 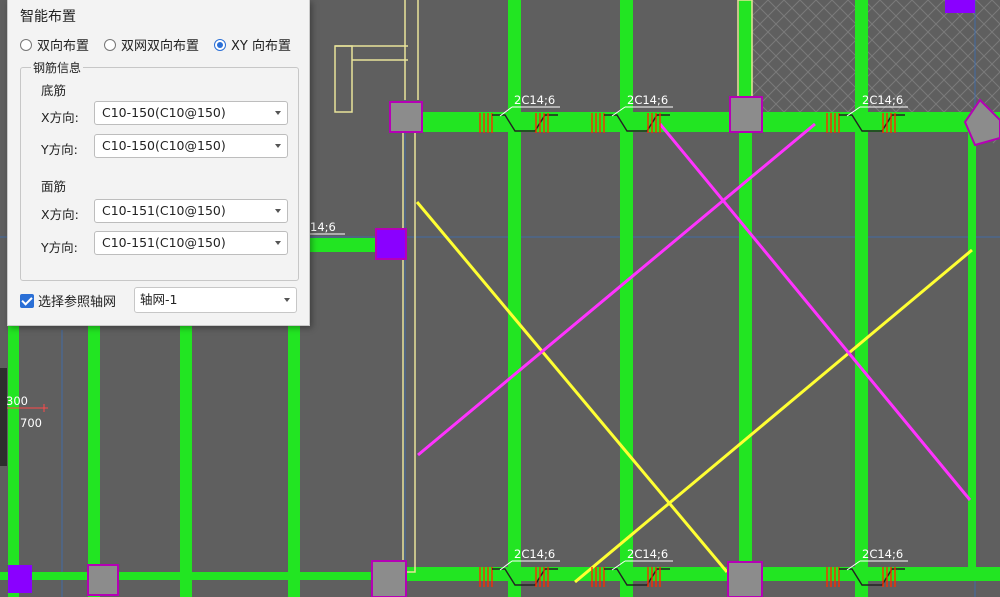 What do you see at coordinates (63, 46) in the screenshot?
I see `radio-label: 双向布置` at bounding box center [63, 46].